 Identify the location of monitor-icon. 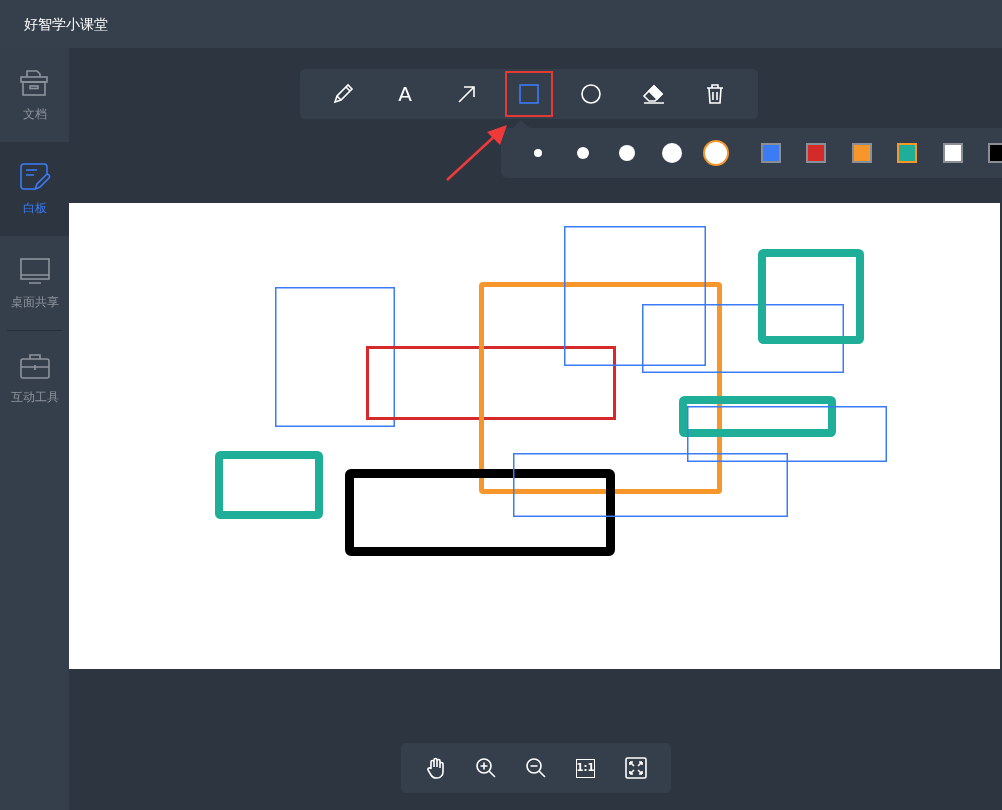
(34, 271).